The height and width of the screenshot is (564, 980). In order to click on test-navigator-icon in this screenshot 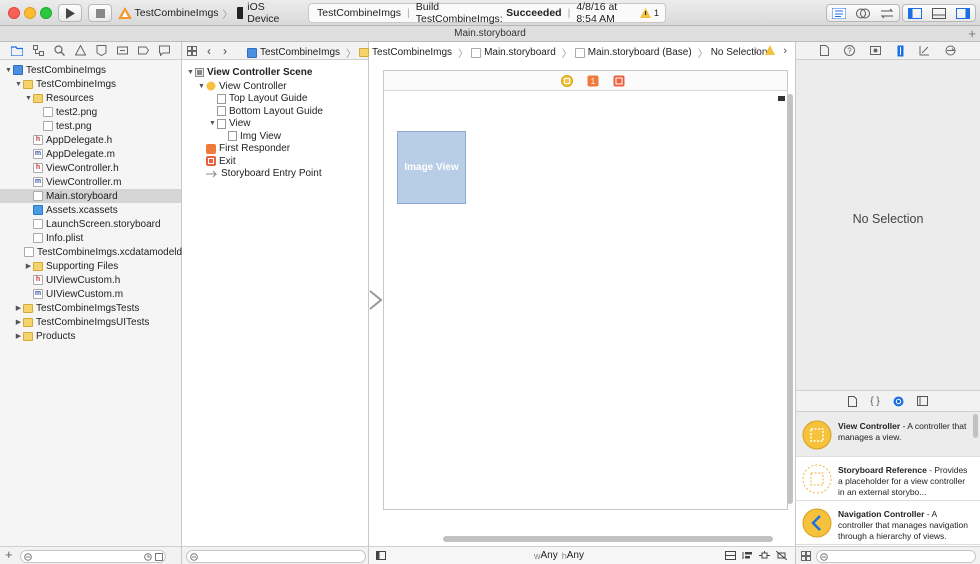, I will do `click(101, 50)`.